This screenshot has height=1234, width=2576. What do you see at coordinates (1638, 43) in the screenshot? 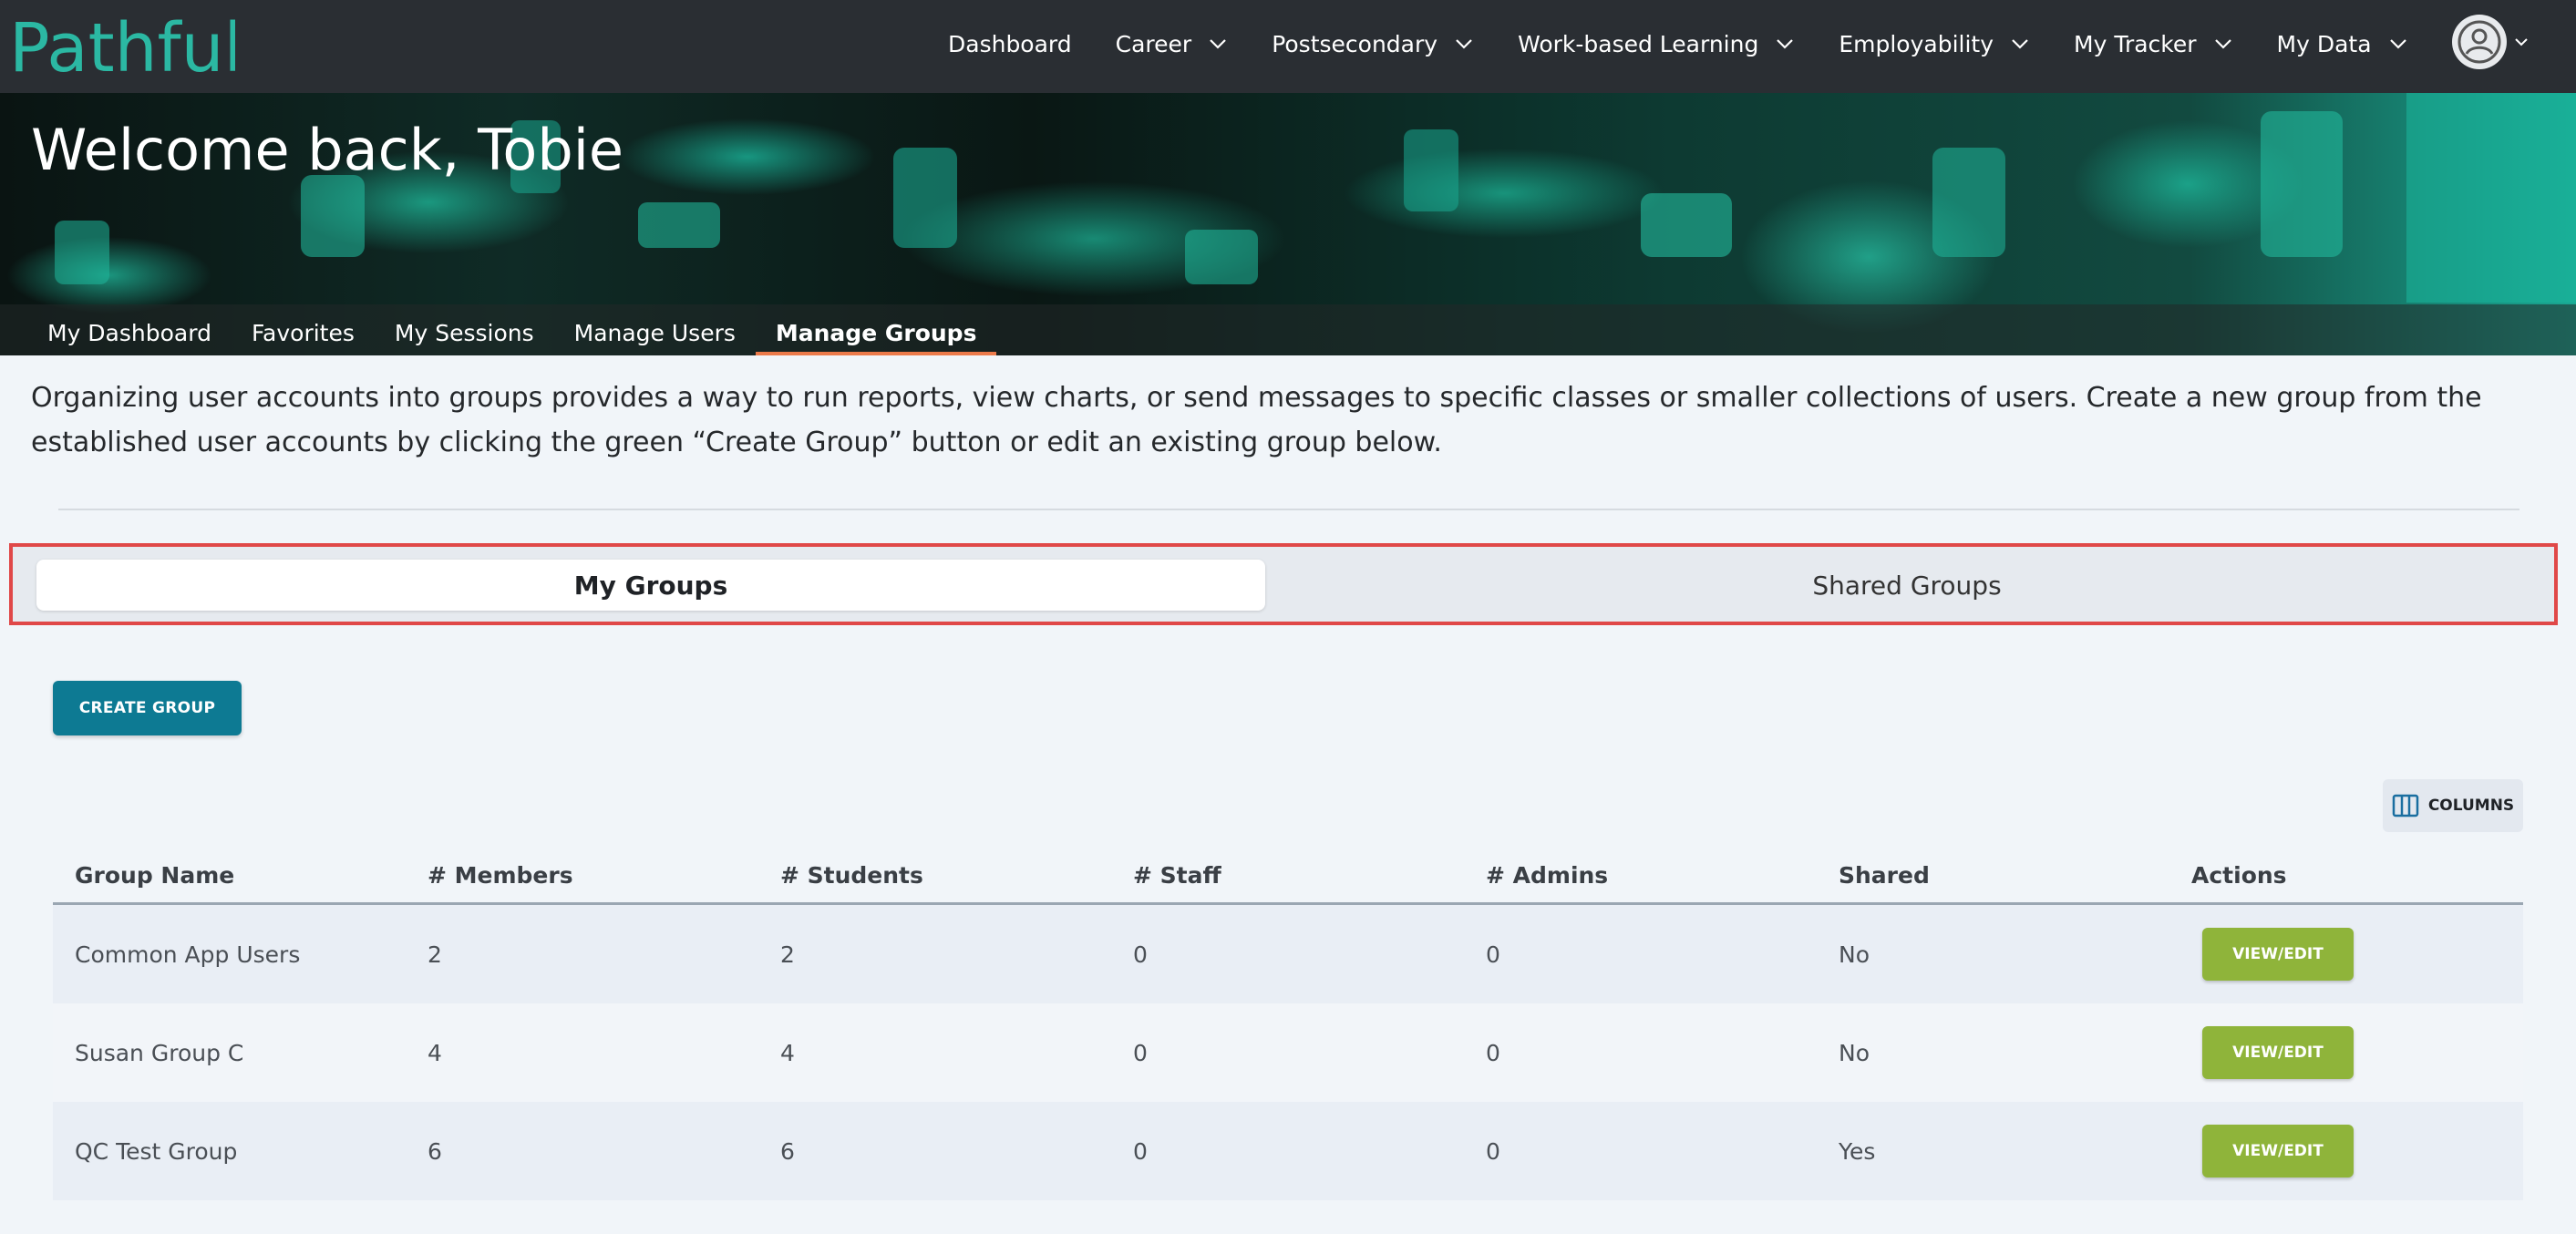
I see `nav-item-label: Work-based Learning` at bounding box center [1638, 43].